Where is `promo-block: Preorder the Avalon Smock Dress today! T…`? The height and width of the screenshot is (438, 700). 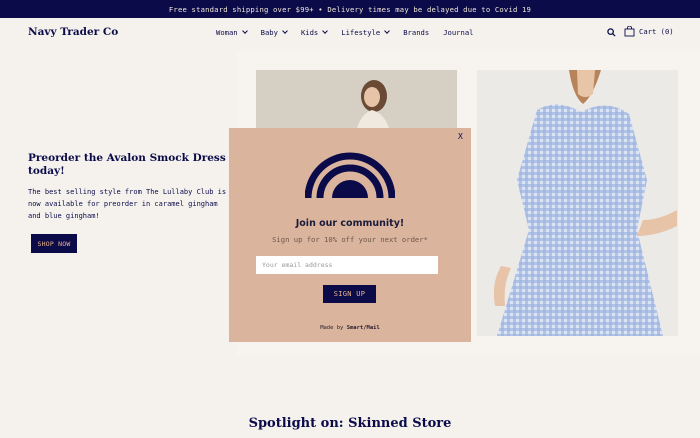 promo-block: Preorder the Avalon Smock Dress today! T… is located at coordinates (128, 187).